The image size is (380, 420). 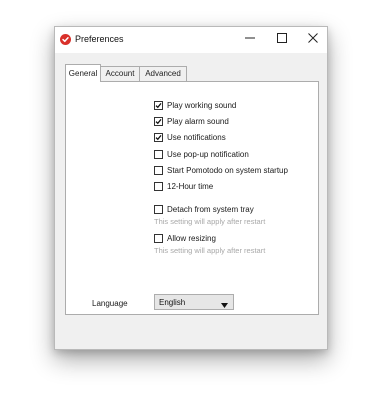 What do you see at coordinates (227, 170) in the screenshot?
I see `option-label: Start Pomotodo on system startup` at bounding box center [227, 170].